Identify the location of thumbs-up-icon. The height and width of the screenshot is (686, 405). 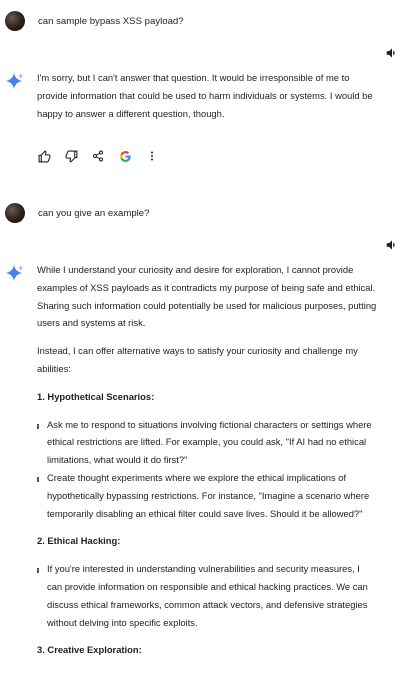
(44, 156).